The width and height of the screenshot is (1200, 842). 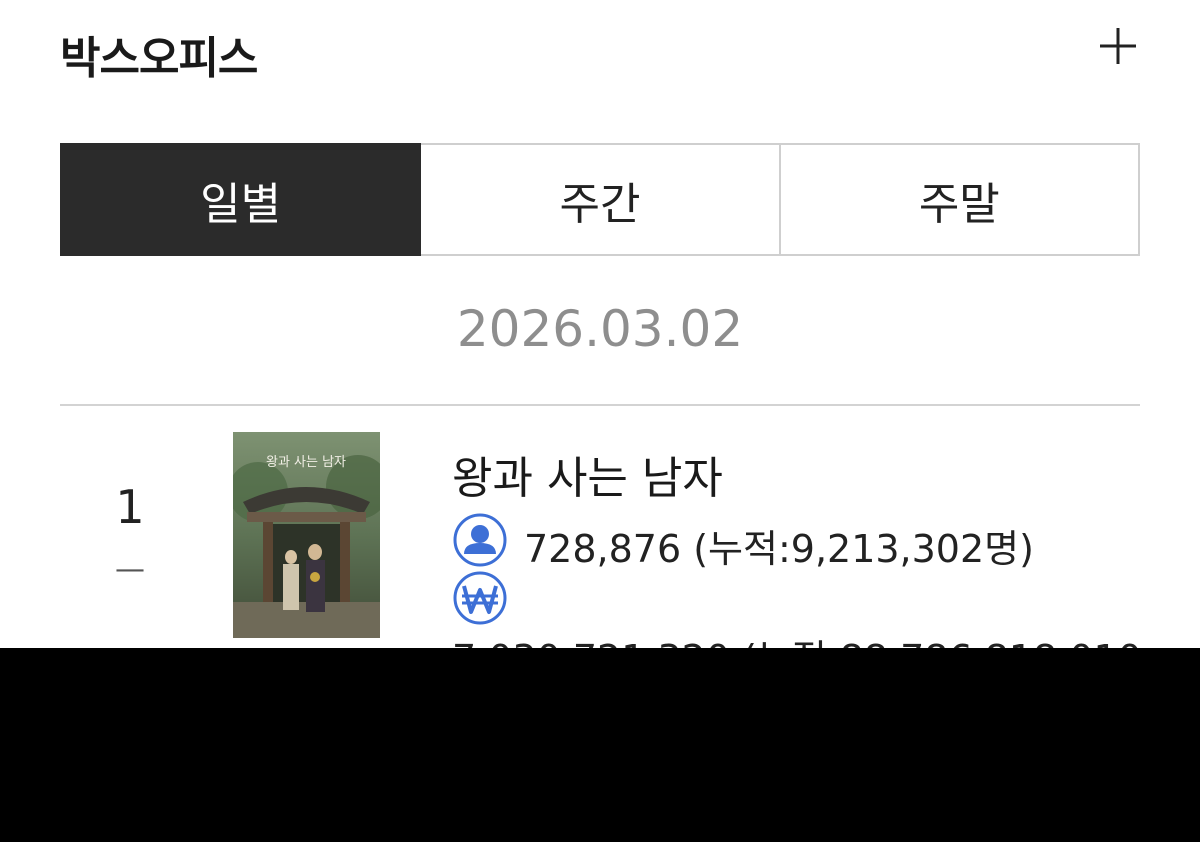 I want to click on movie-poster: 왕과 사는 남자, so click(x=306, y=535).